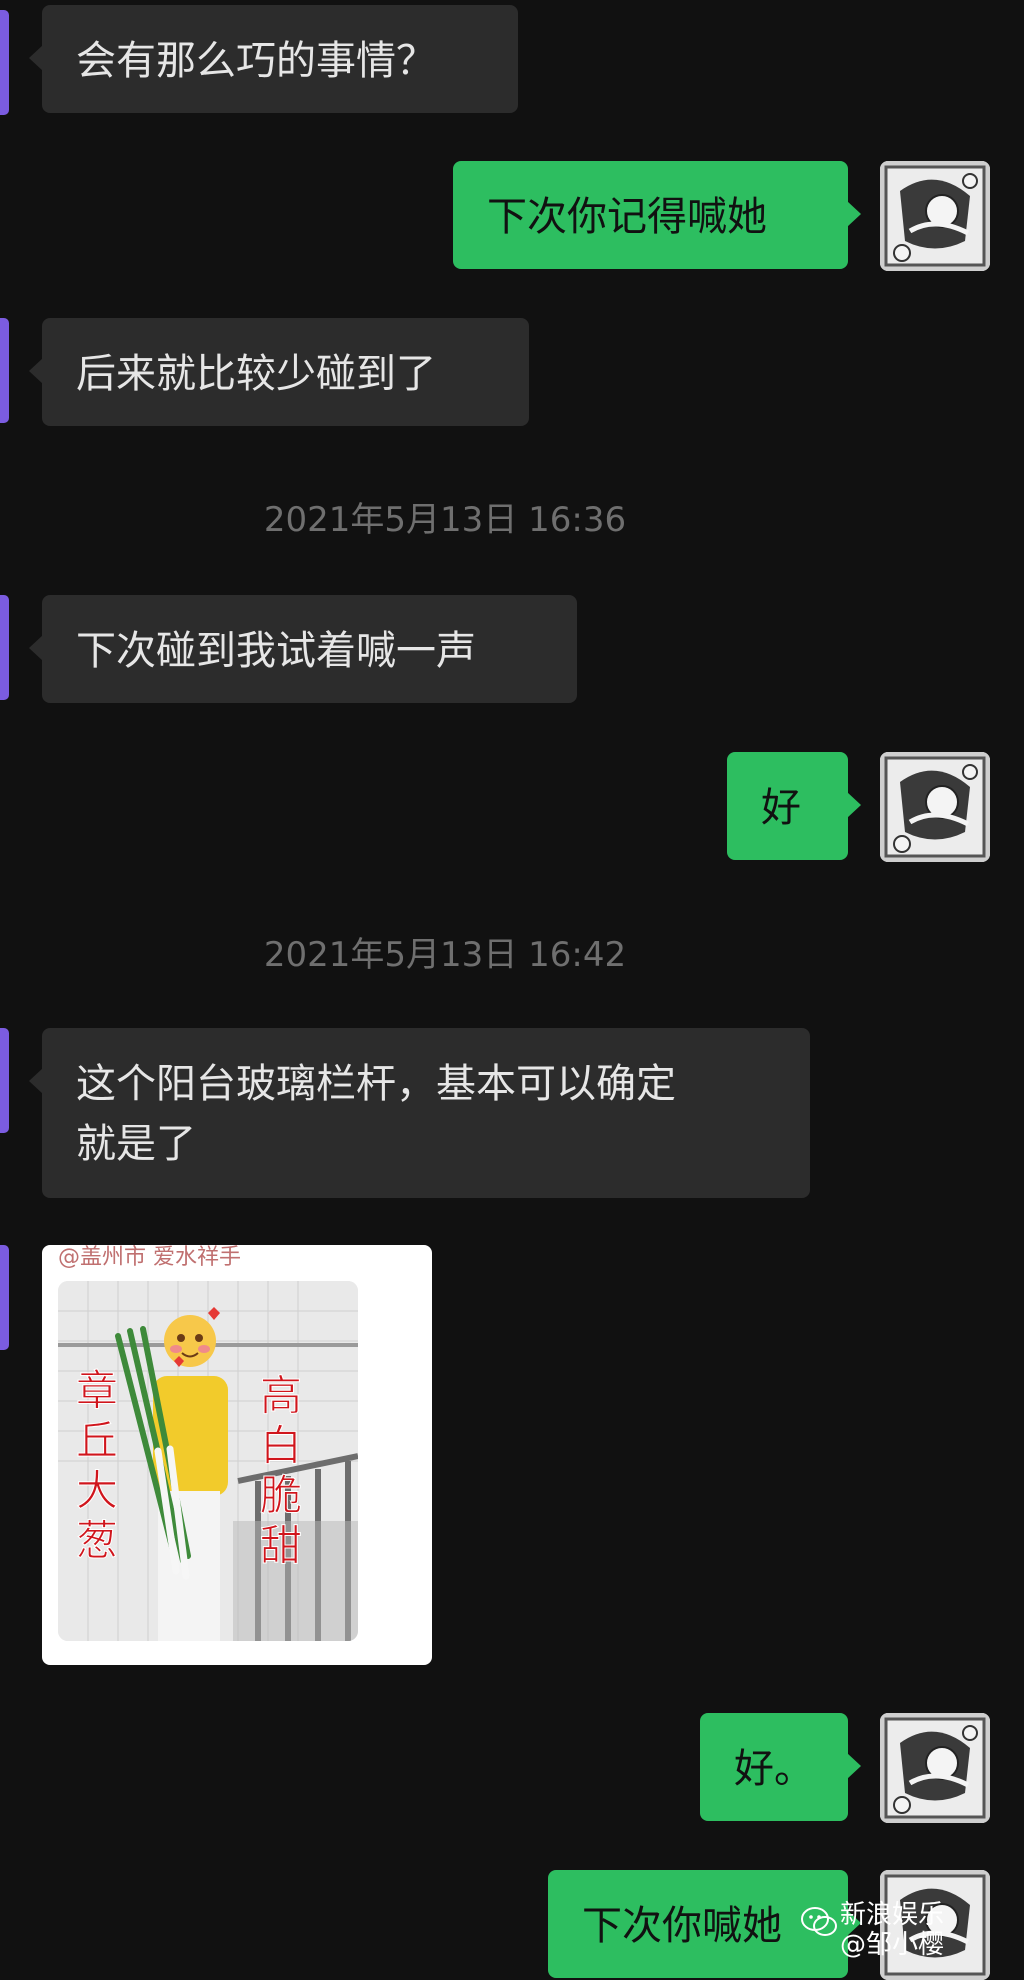 The height and width of the screenshot is (1980, 1024). I want to click on incoming-message-bubble: 这个阳台玻璃栏杆，基本可以确定 就是了, so click(419, 1113).